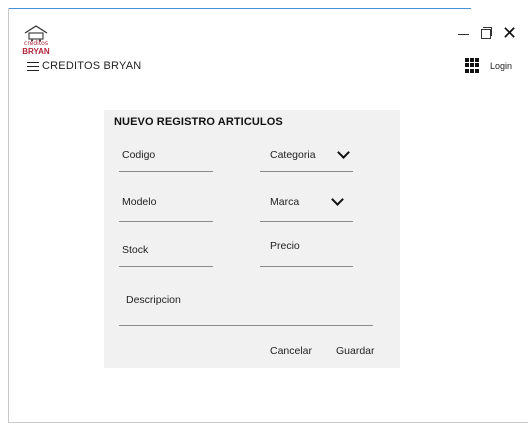 This screenshot has width=528, height=423. I want to click on restore-button, so click(486, 34).